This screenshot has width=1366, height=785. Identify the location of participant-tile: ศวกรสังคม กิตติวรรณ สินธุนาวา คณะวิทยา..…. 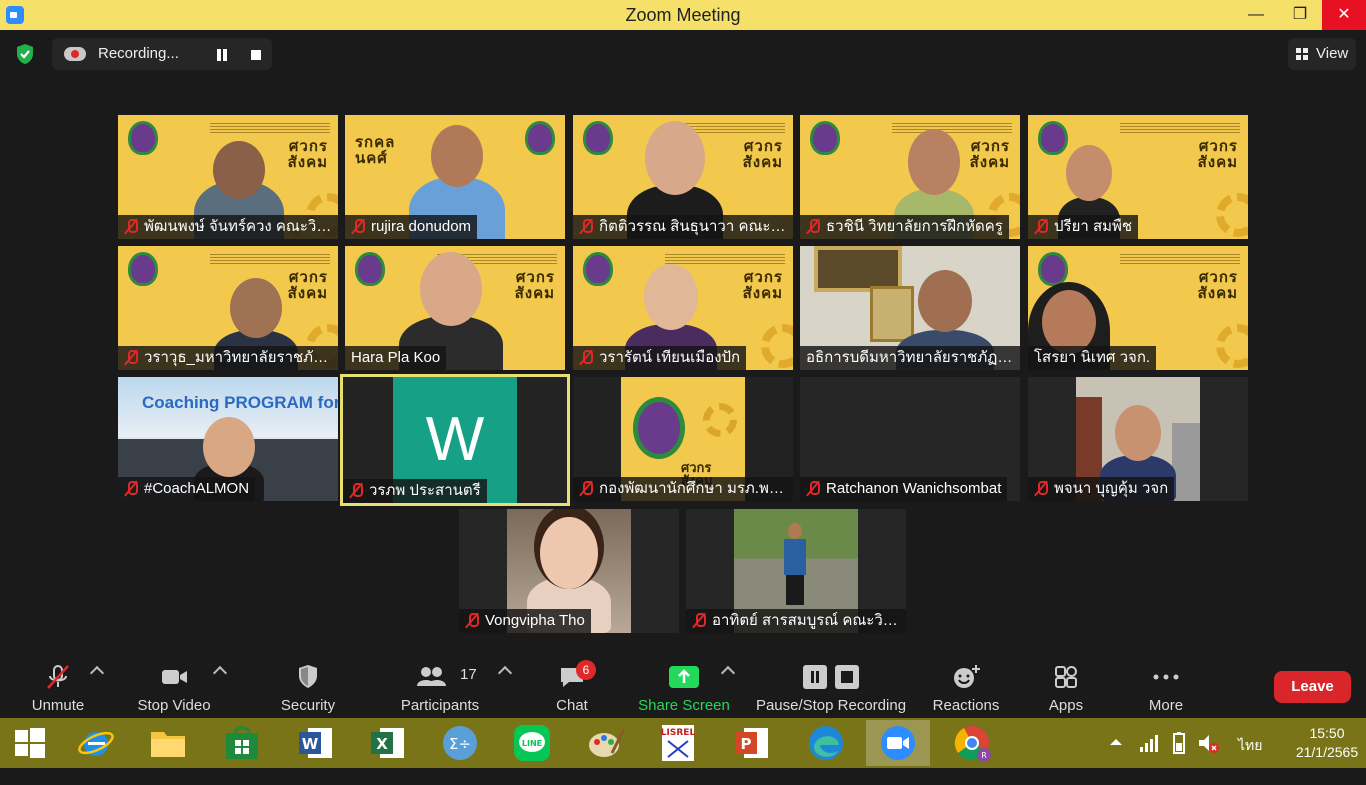
(683, 177).